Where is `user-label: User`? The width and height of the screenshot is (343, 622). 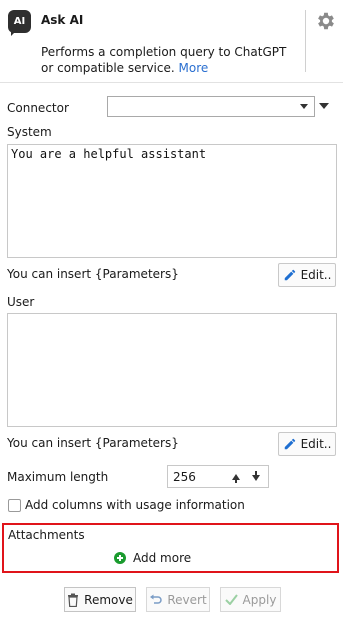
user-label: User is located at coordinates (21, 302).